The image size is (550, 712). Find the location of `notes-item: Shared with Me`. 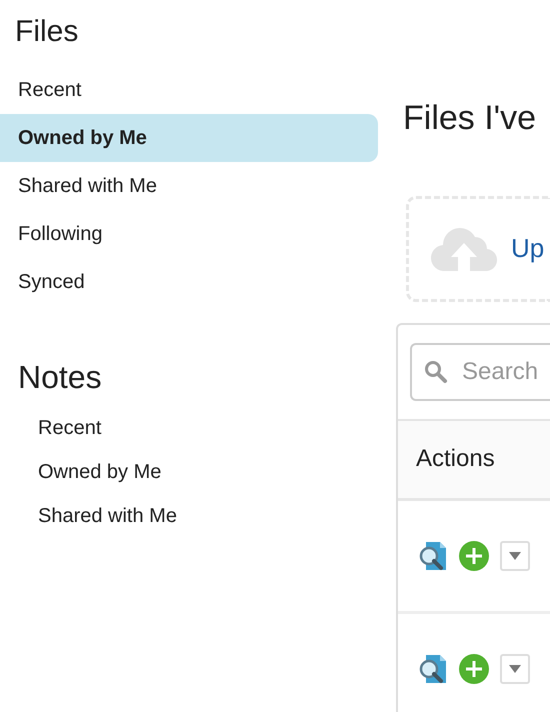

notes-item: Shared with Me is located at coordinates (189, 516).